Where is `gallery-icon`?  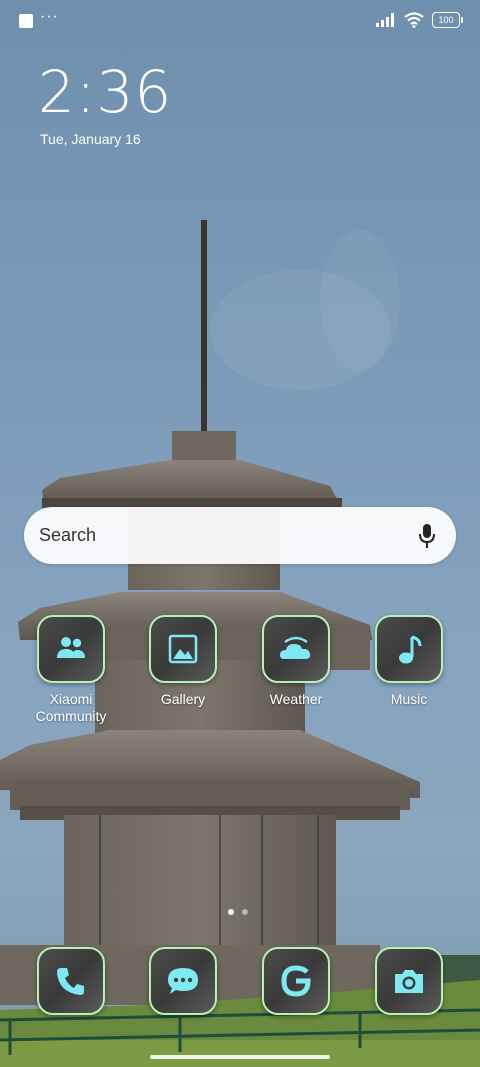 gallery-icon is located at coordinates (183, 649).